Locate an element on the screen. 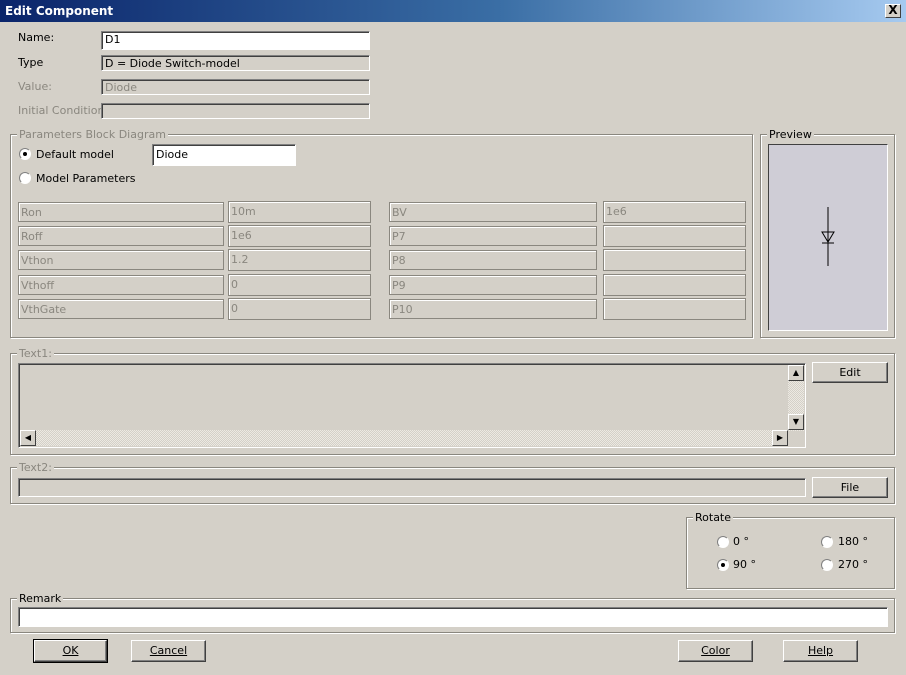 The height and width of the screenshot is (675, 906). param-value-p10 is located at coordinates (674, 309).